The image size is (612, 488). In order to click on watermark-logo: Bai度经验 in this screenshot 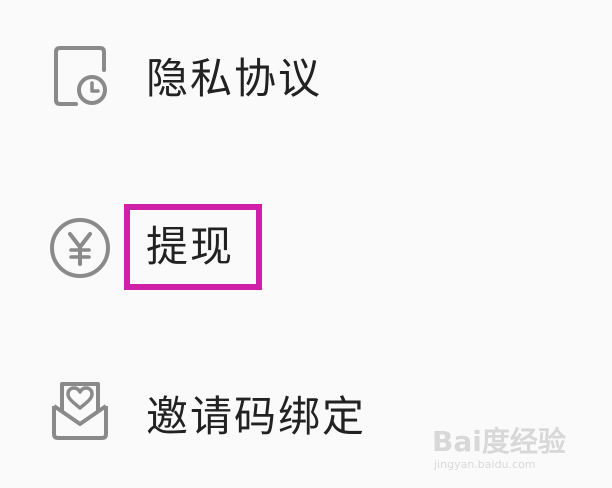, I will do `click(499, 441)`.